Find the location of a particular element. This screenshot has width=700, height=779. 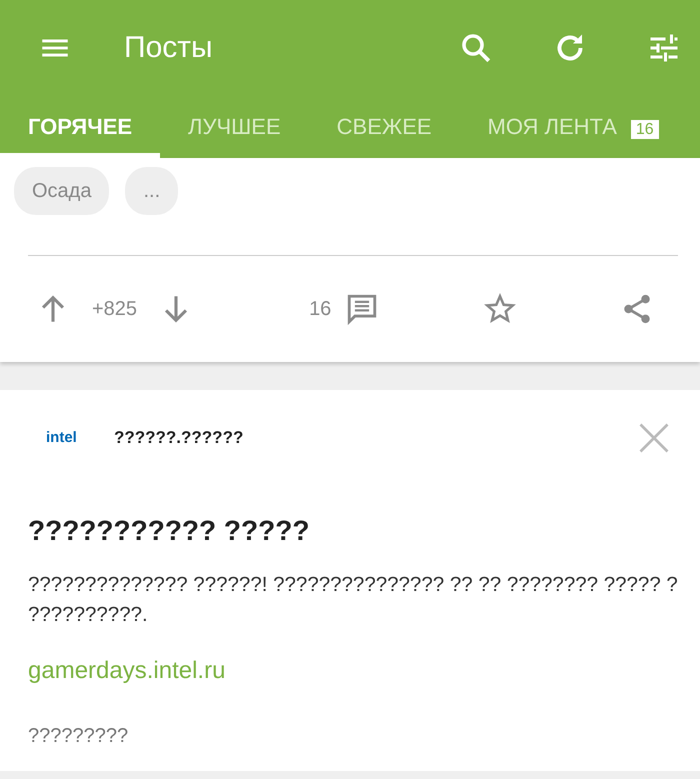

tab: ЛУЧШЕЕ is located at coordinates (234, 126).